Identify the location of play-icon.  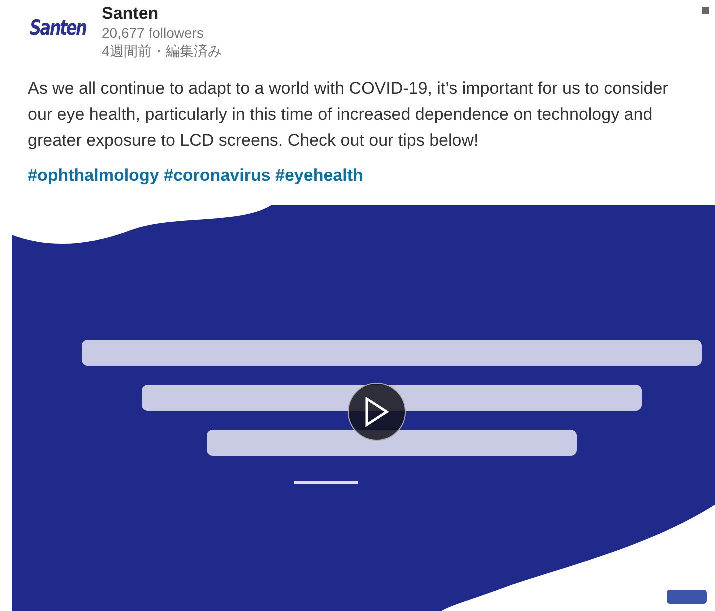
(377, 412).